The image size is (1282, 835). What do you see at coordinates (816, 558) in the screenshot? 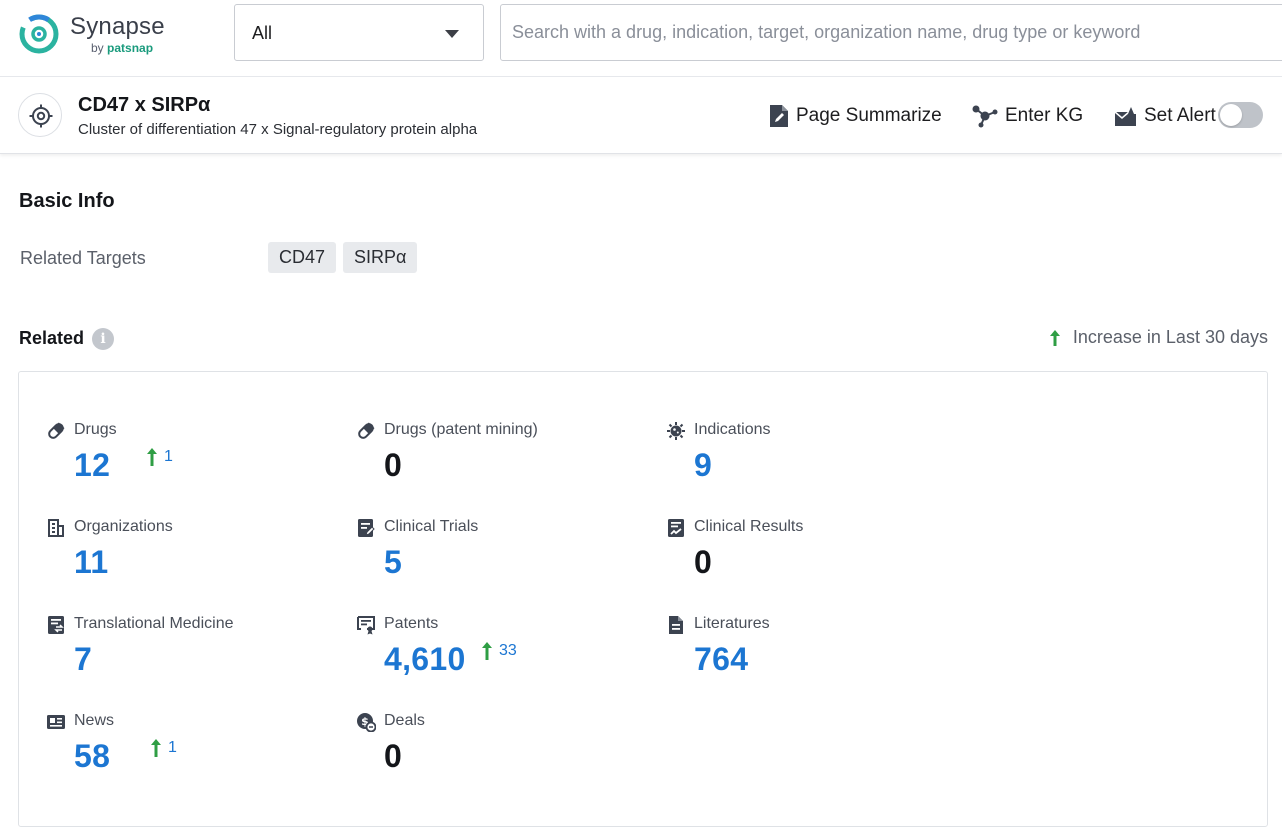
I see `stat-clinical-results: Clinical Results 0` at bounding box center [816, 558].